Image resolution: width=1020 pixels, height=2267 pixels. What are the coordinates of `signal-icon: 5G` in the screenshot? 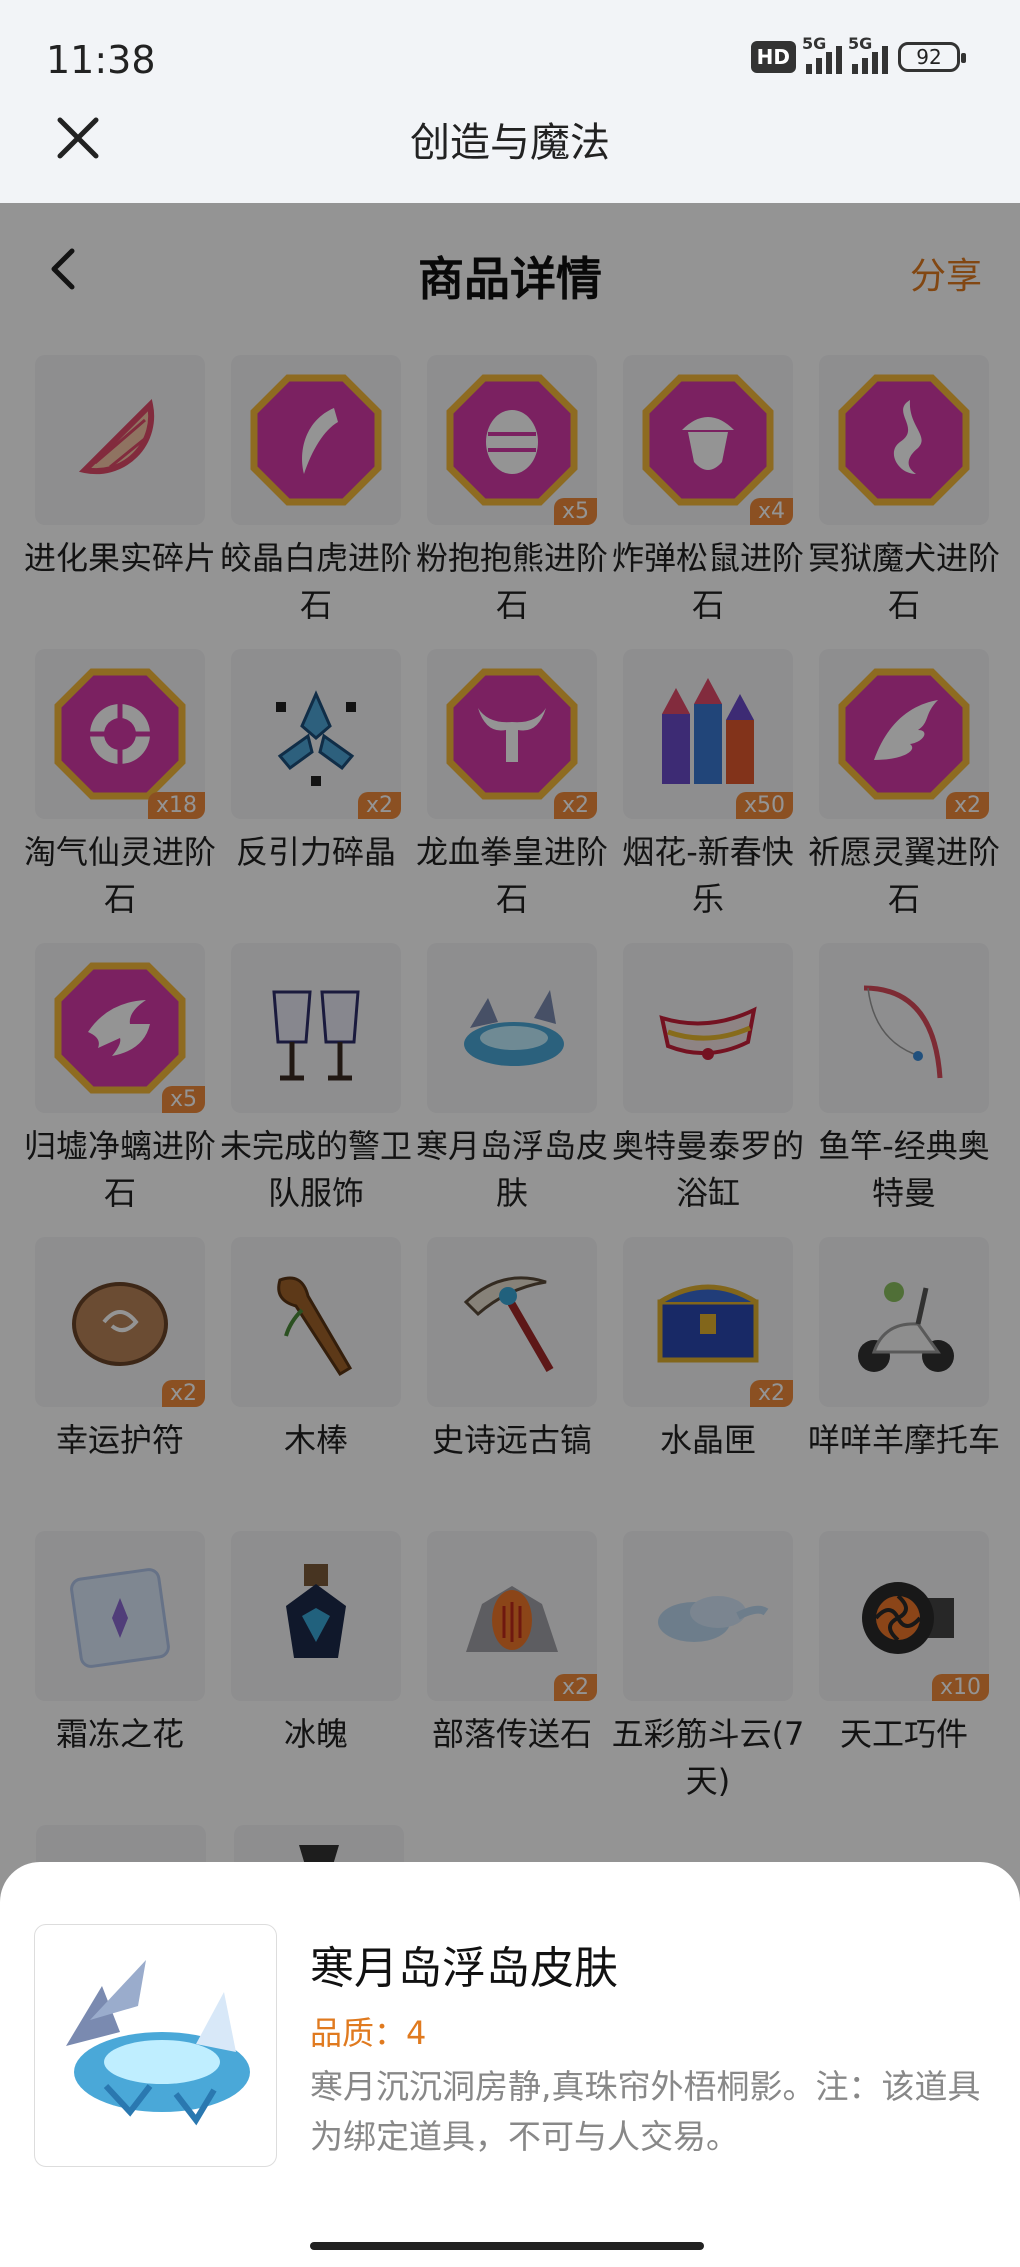 It's located at (822, 54).